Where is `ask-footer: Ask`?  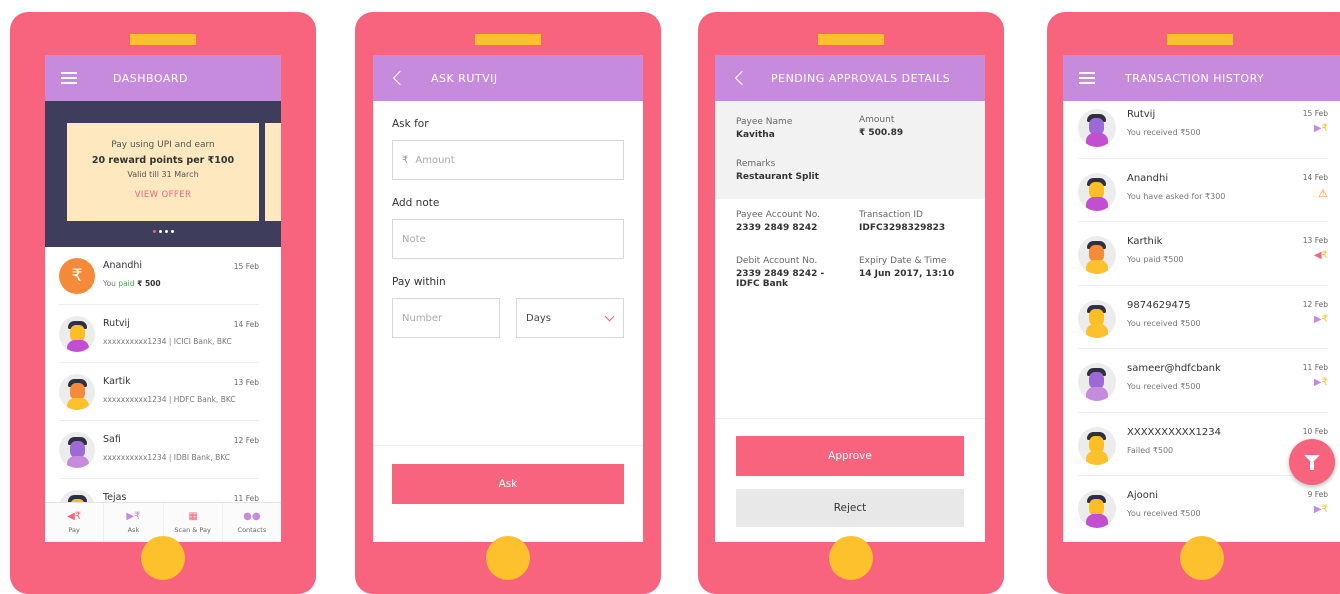
ask-footer: Ask is located at coordinates (508, 493).